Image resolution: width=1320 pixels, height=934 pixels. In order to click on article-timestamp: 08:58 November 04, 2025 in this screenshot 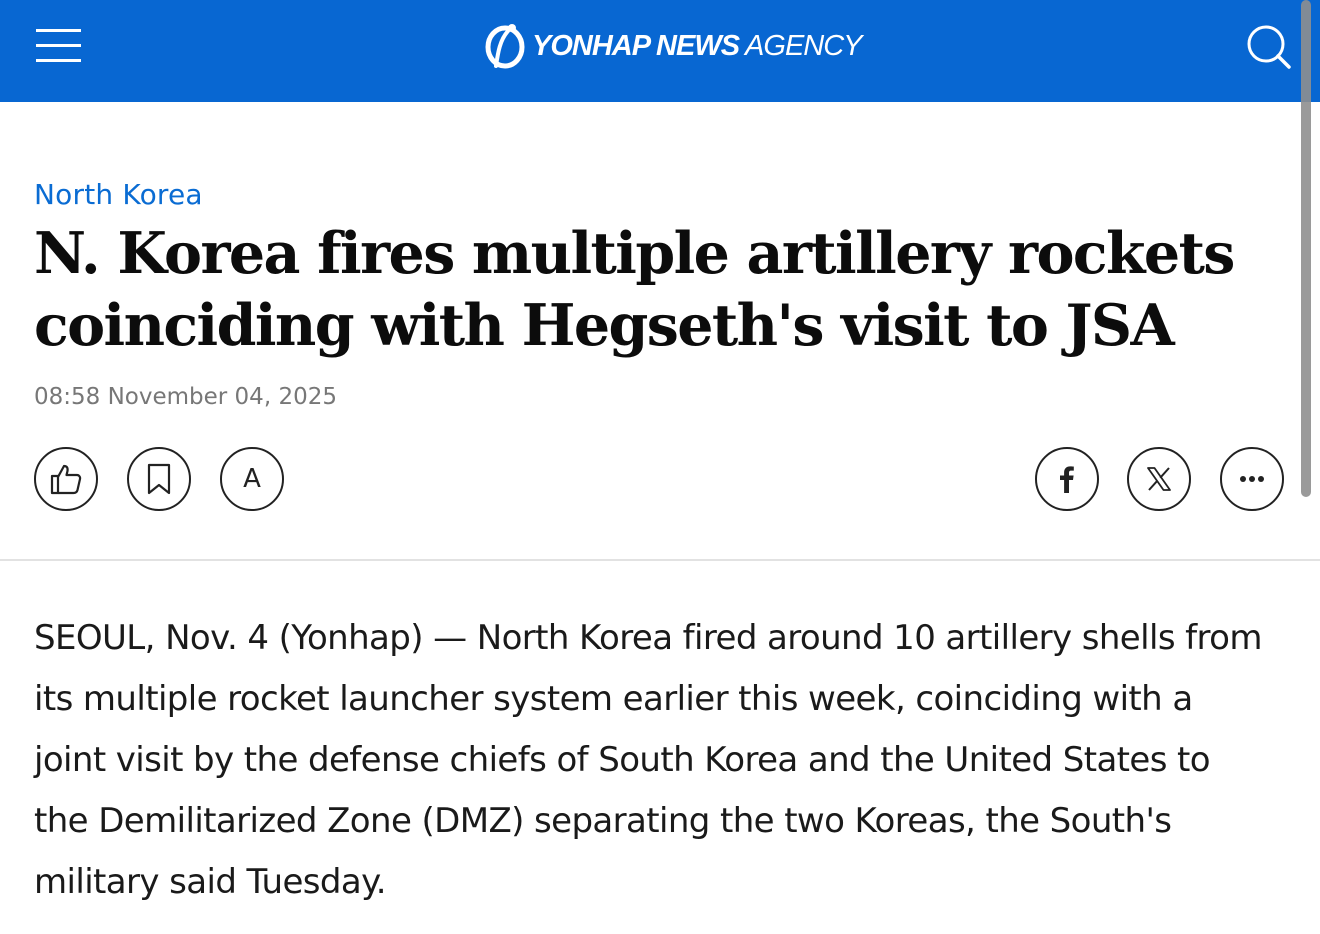, I will do `click(185, 397)`.